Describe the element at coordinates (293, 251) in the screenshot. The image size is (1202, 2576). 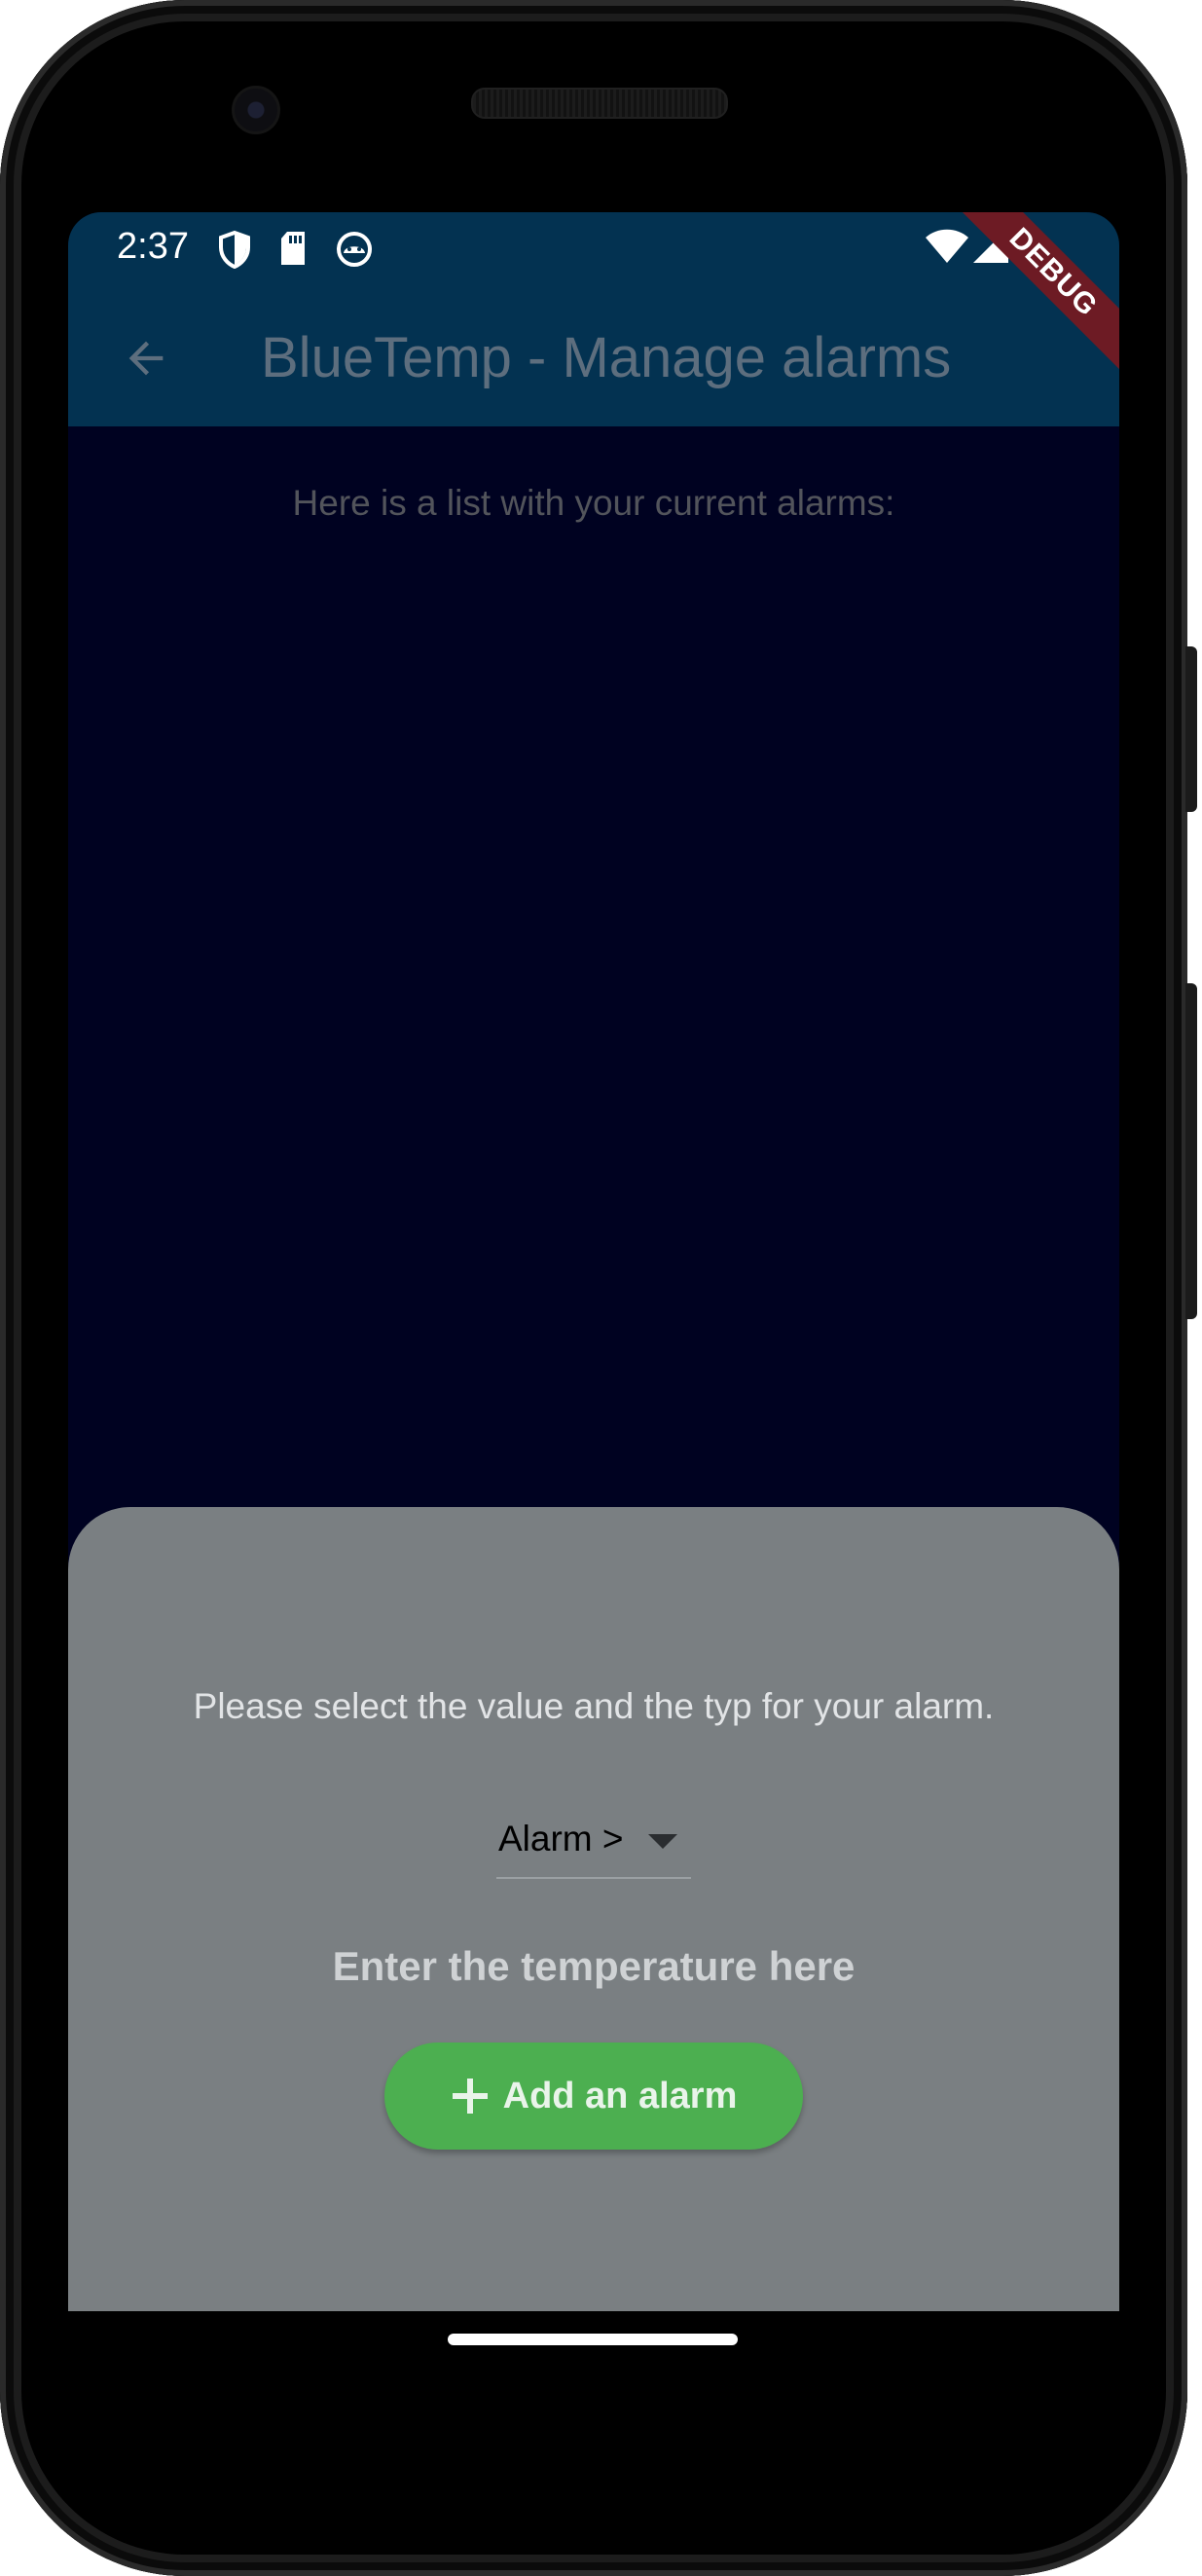
I see `sd-card-icon` at that location.